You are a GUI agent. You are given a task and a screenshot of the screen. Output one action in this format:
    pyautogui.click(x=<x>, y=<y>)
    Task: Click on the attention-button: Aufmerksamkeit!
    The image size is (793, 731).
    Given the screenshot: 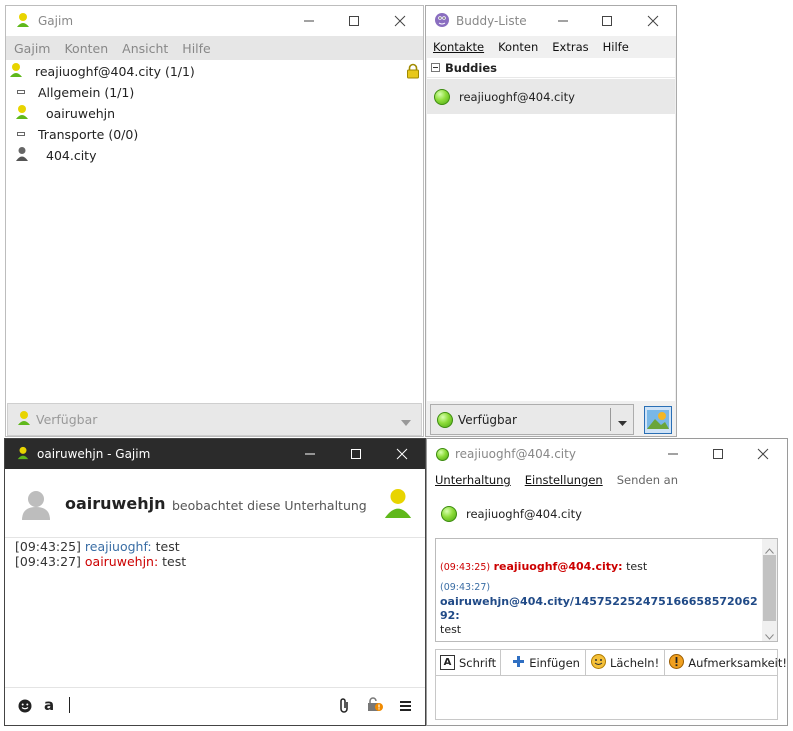 What is the action you would take?
    pyautogui.click(x=726, y=662)
    